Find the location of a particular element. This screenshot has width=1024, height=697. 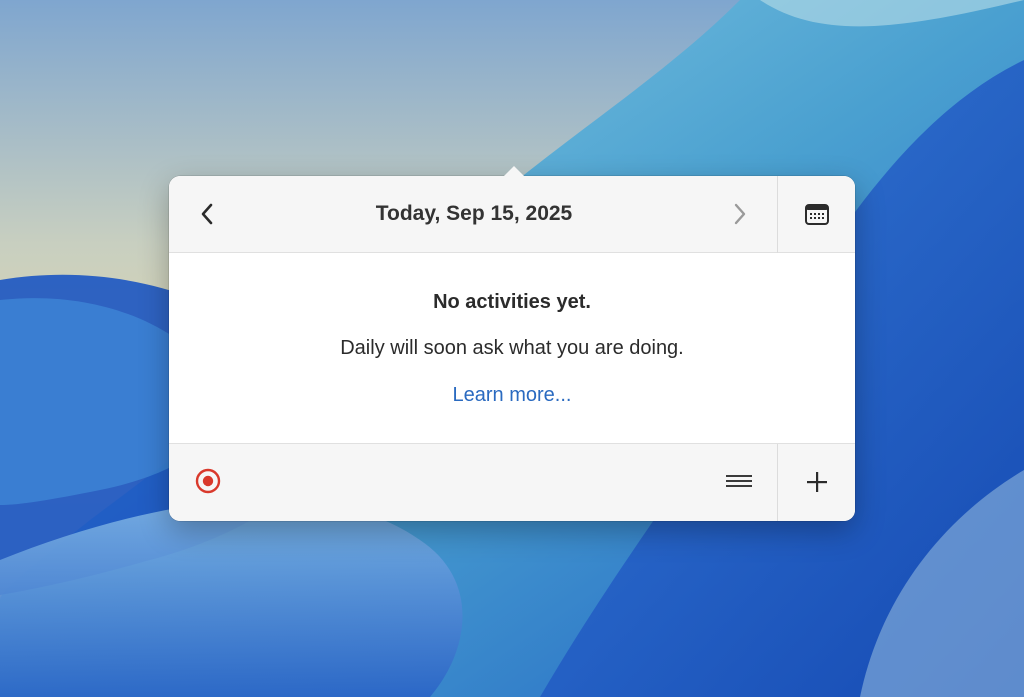

empty-state-title: No activities yet. is located at coordinates (512, 302).